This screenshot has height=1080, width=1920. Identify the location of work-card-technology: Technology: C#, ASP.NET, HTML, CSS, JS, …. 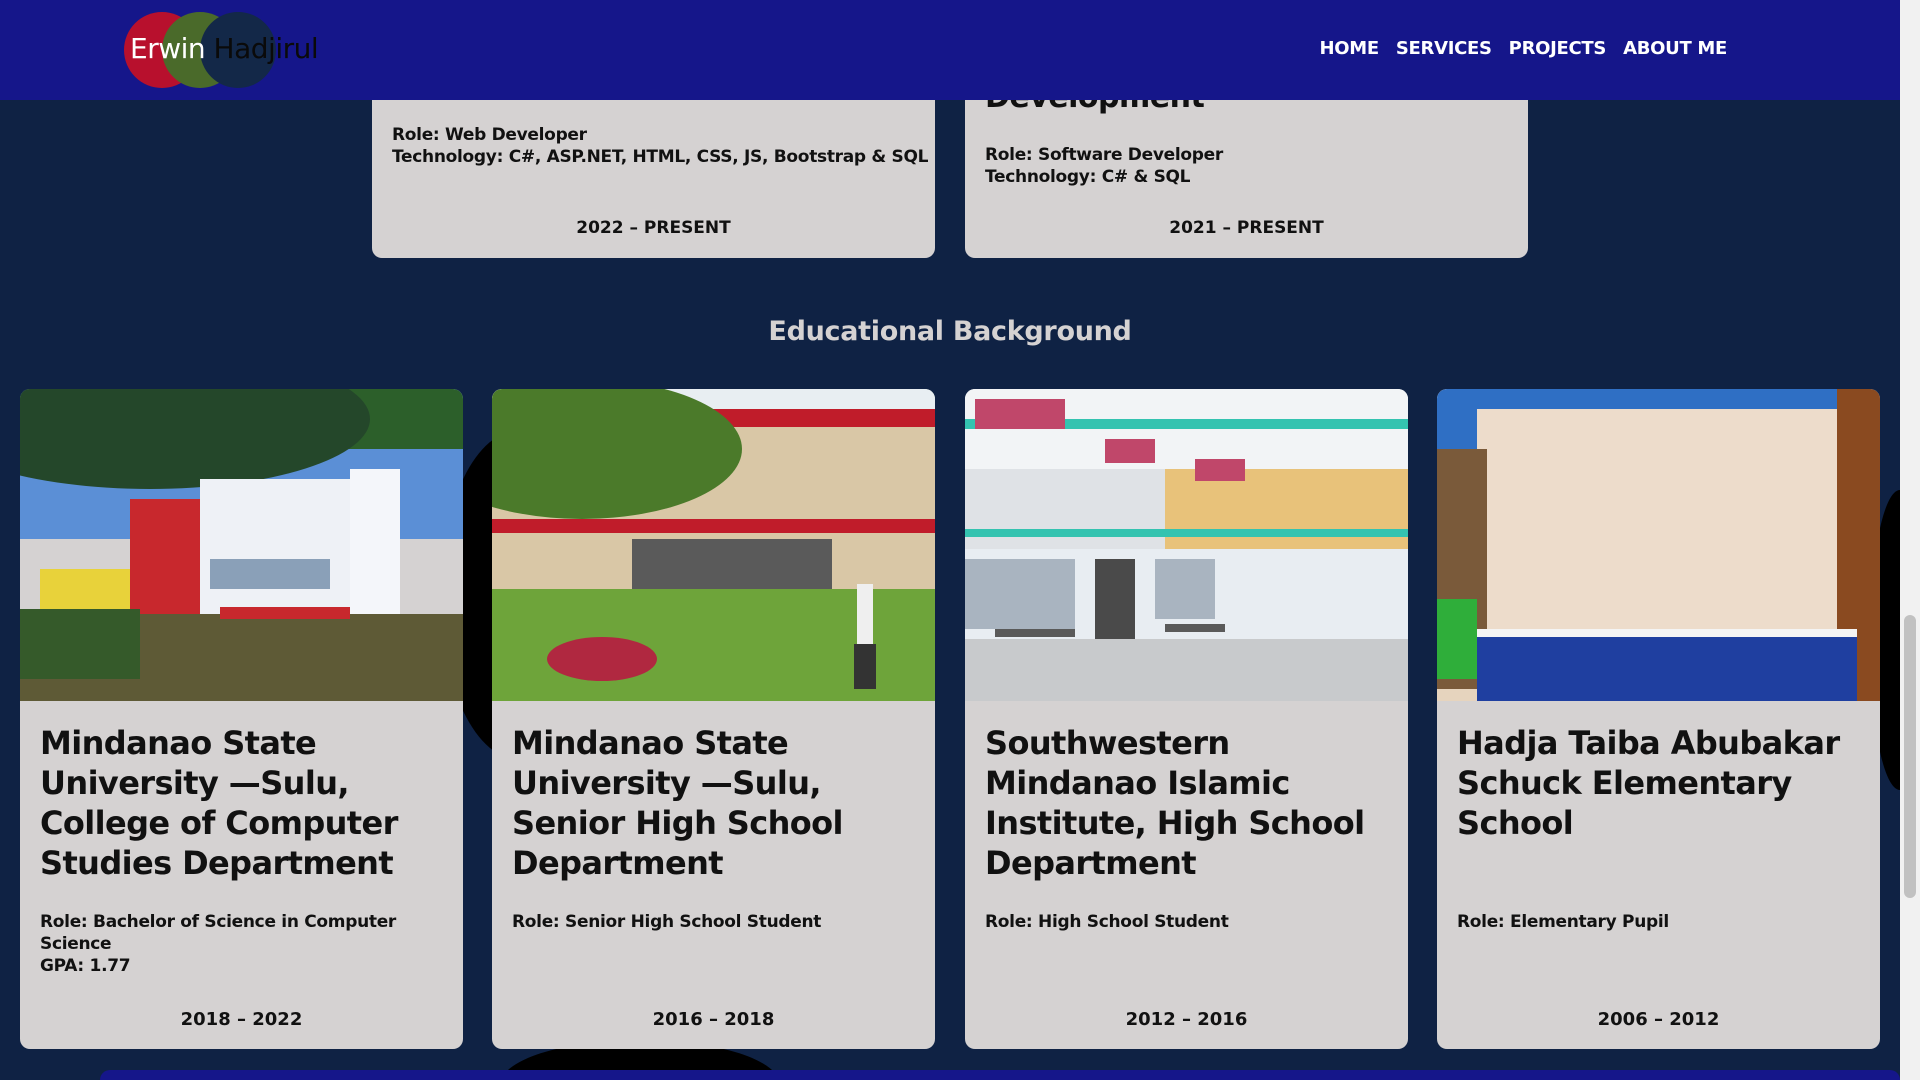
(660, 157).